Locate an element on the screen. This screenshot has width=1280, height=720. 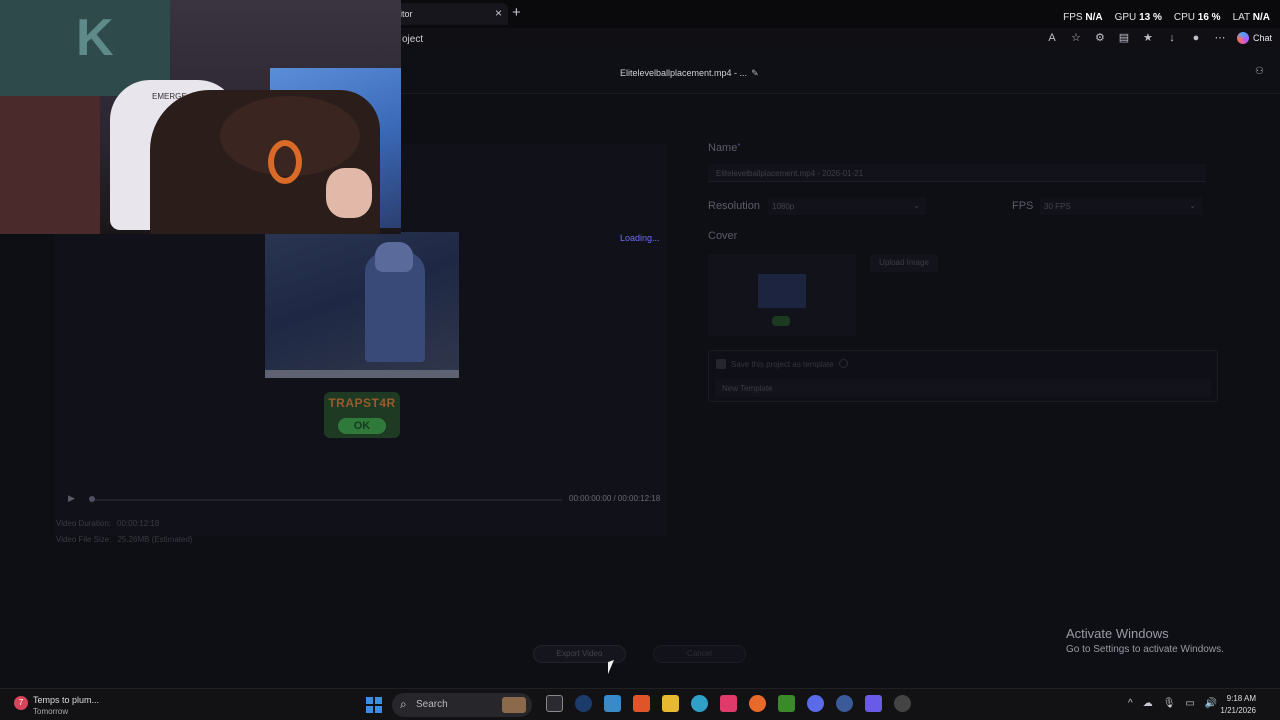
weather-alert-icon: 7 is located at coordinates (21, 703).